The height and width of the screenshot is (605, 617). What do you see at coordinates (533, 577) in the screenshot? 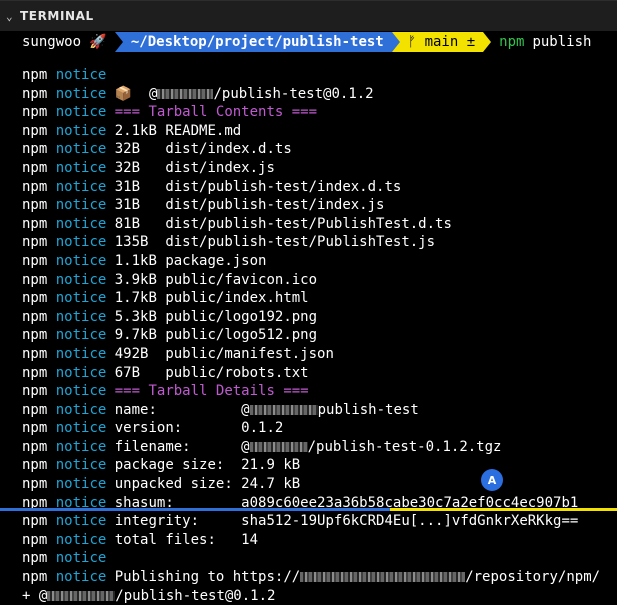
I see `line-text-tail: /repository/npm/` at bounding box center [533, 577].